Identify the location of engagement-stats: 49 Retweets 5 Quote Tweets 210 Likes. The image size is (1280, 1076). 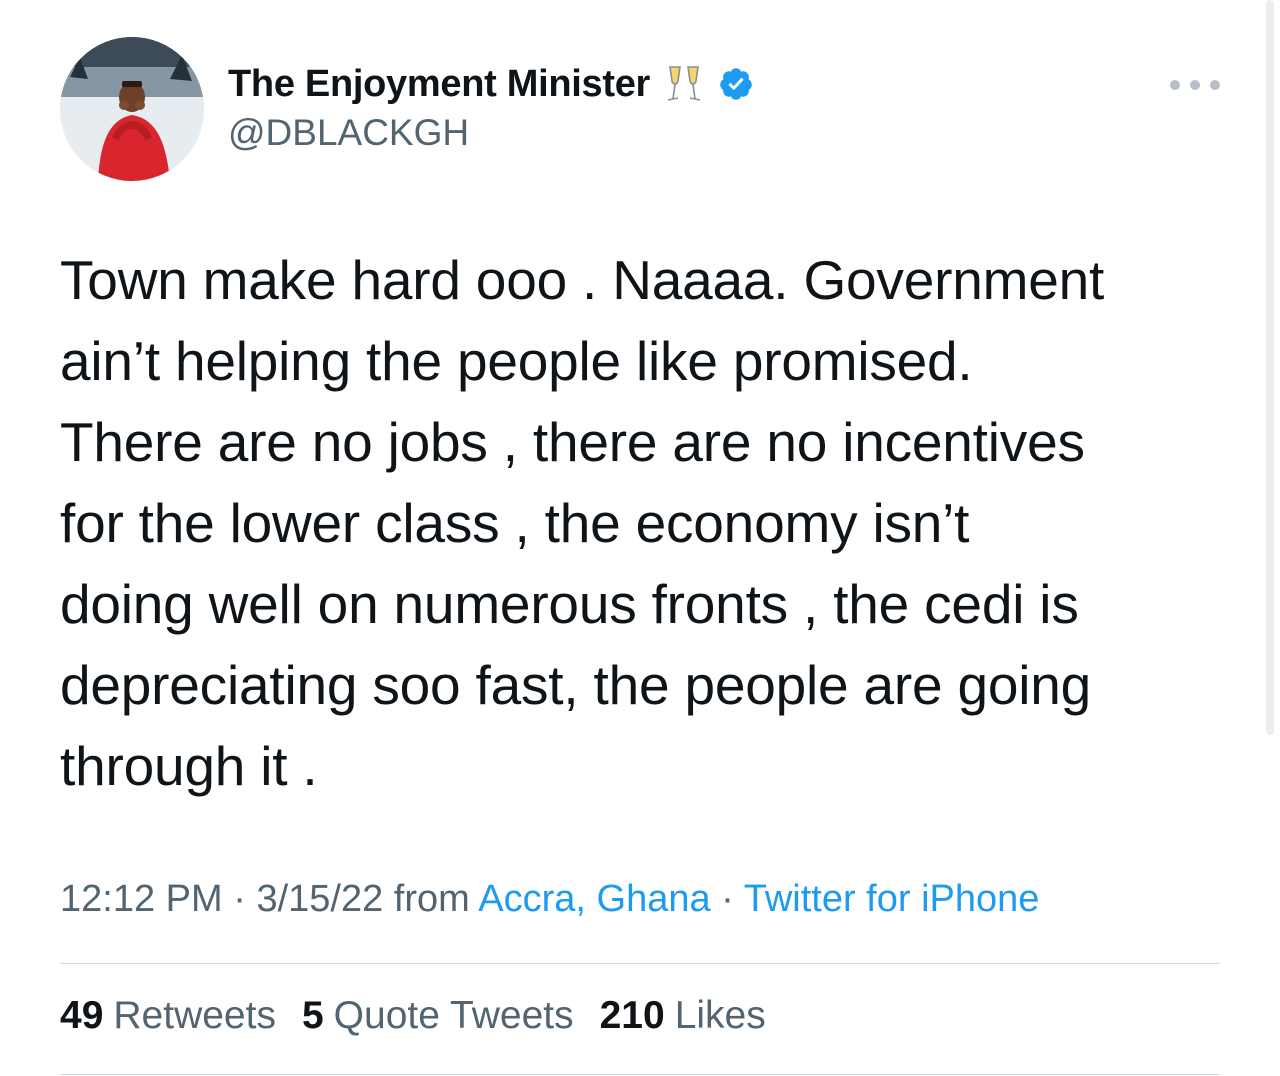
(426, 1016).